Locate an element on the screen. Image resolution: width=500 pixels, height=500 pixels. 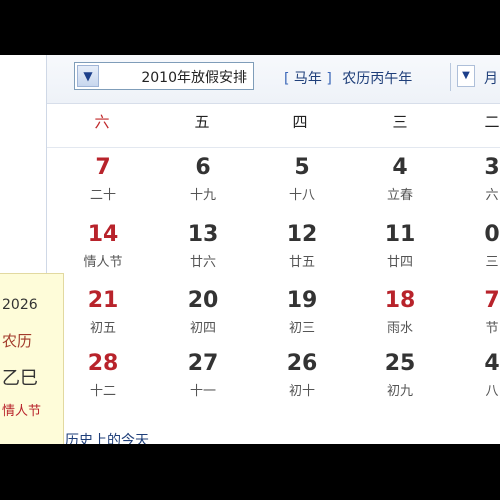
date-detail-popup: 2026 农历 乙巳 情人节 is located at coordinates (32, 358).